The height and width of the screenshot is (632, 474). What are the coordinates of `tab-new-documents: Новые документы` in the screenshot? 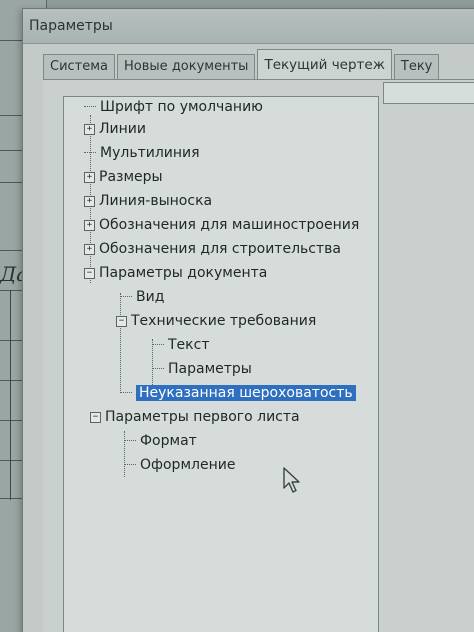 It's located at (186, 66).